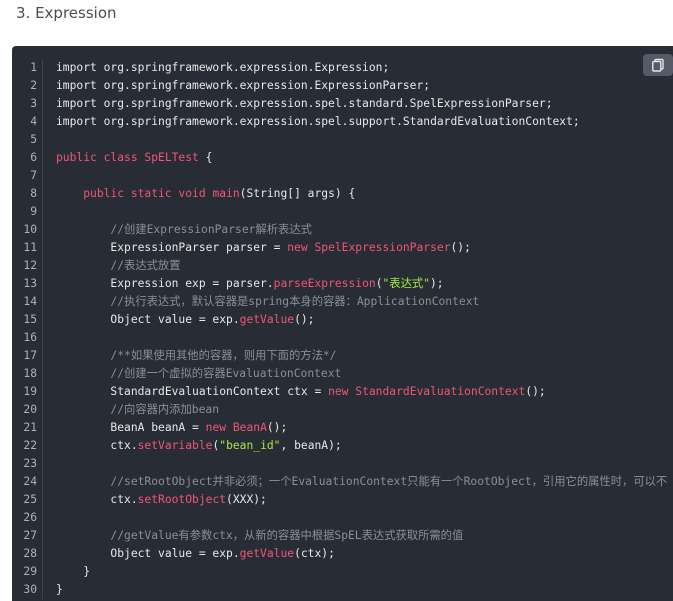 The width and height of the screenshot is (673, 601). Describe the element at coordinates (30, 247) in the screenshot. I see `line-number: 11` at that location.